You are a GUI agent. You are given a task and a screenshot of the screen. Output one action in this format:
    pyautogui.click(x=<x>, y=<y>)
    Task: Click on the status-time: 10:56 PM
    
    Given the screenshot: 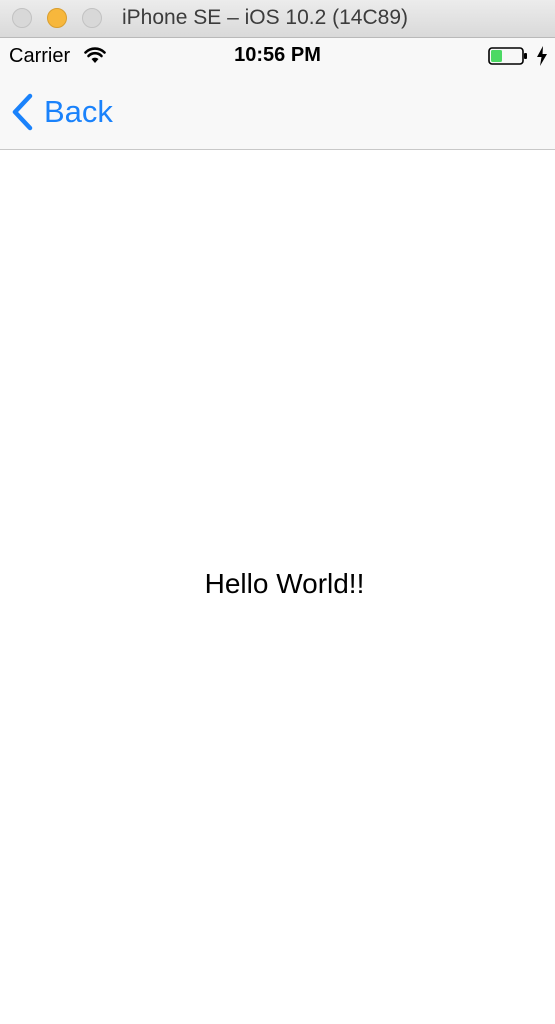 What is the action you would take?
    pyautogui.click(x=277, y=55)
    